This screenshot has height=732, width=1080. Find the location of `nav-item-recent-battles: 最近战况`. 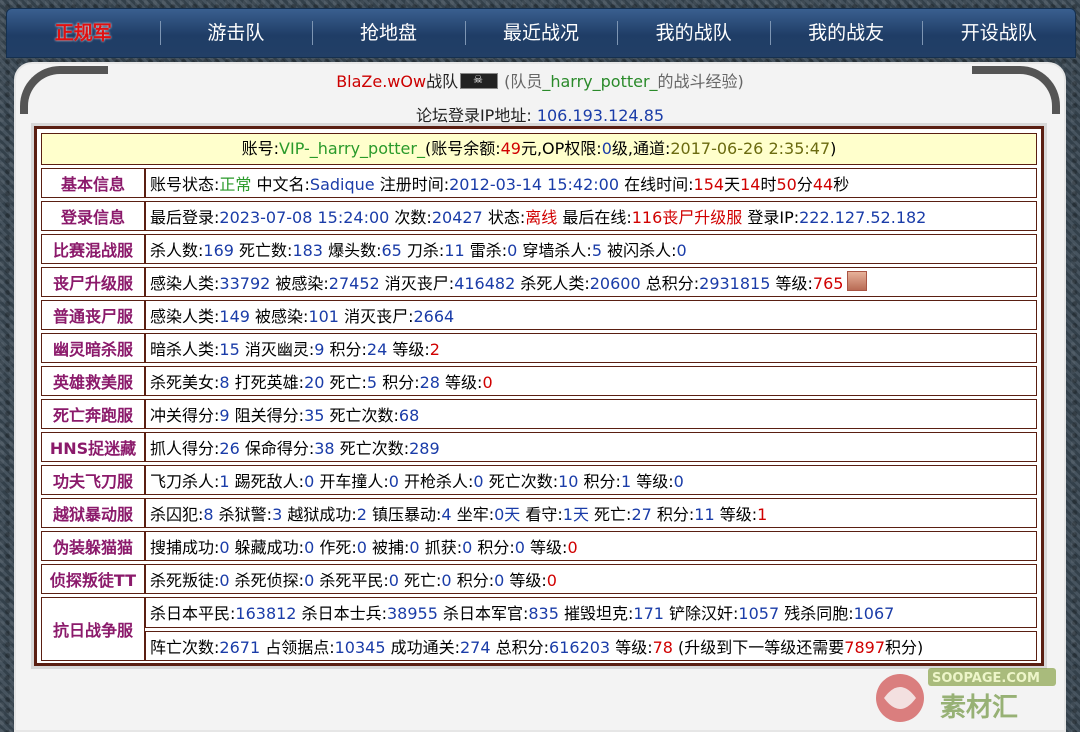

nav-item-recent-battles: 最近战况 is located at coordinates (541, 33).